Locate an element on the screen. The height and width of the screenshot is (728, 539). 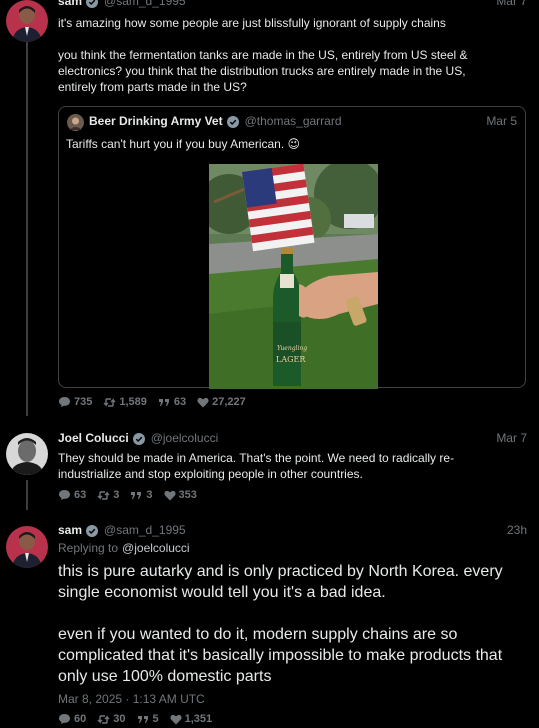
like-count: 1,351 is located at coordinates (191, 719).